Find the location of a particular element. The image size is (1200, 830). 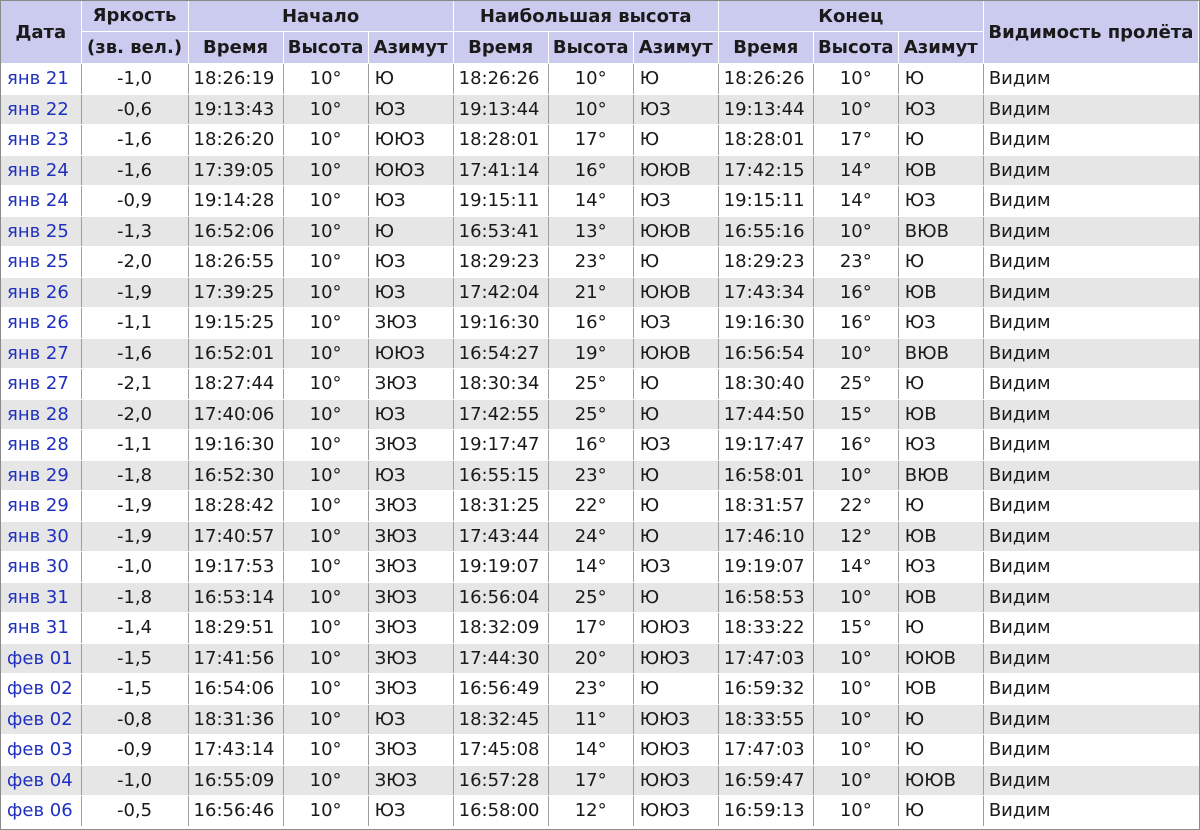

max-altitude: 16° is located at coordinates (591, 170).